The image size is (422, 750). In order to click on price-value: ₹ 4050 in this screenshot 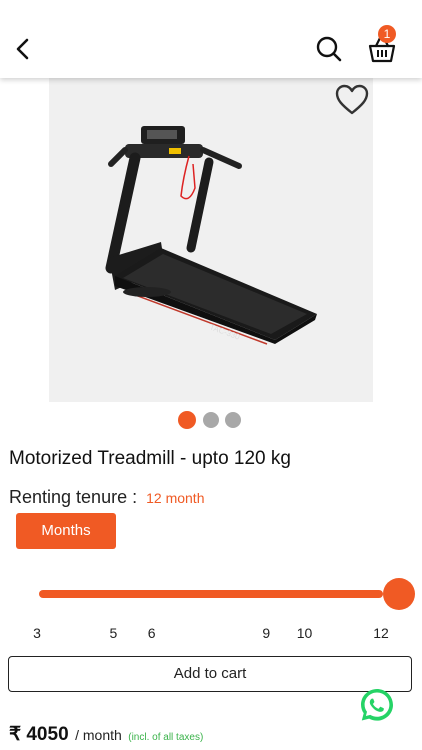, I will do `click(39, 734)`.